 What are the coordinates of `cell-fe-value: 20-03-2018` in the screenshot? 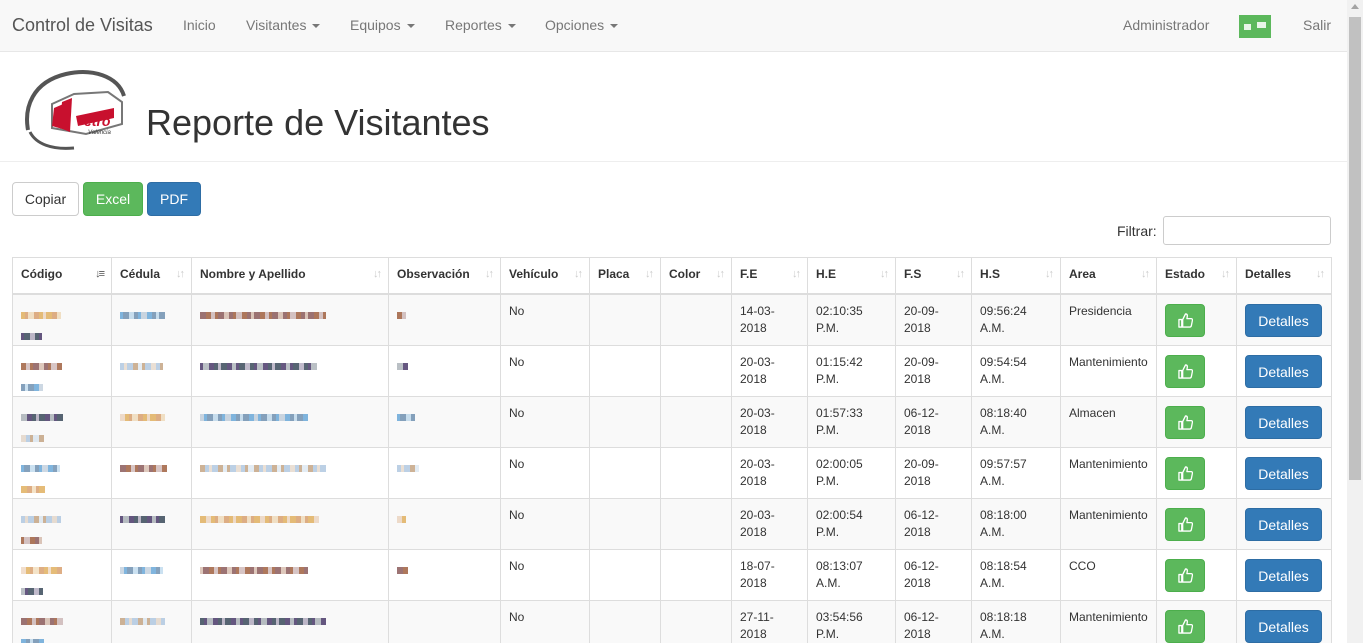 It's located at (757, 370).